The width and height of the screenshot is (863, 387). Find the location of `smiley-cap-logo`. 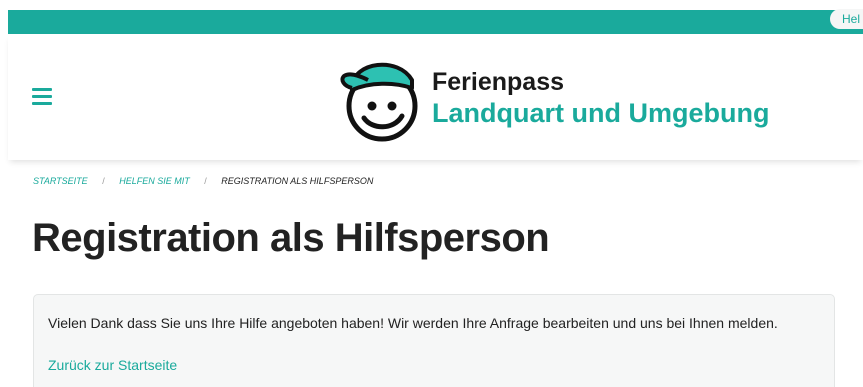

smiley-cap-logo is located at coordinates (379, 97).